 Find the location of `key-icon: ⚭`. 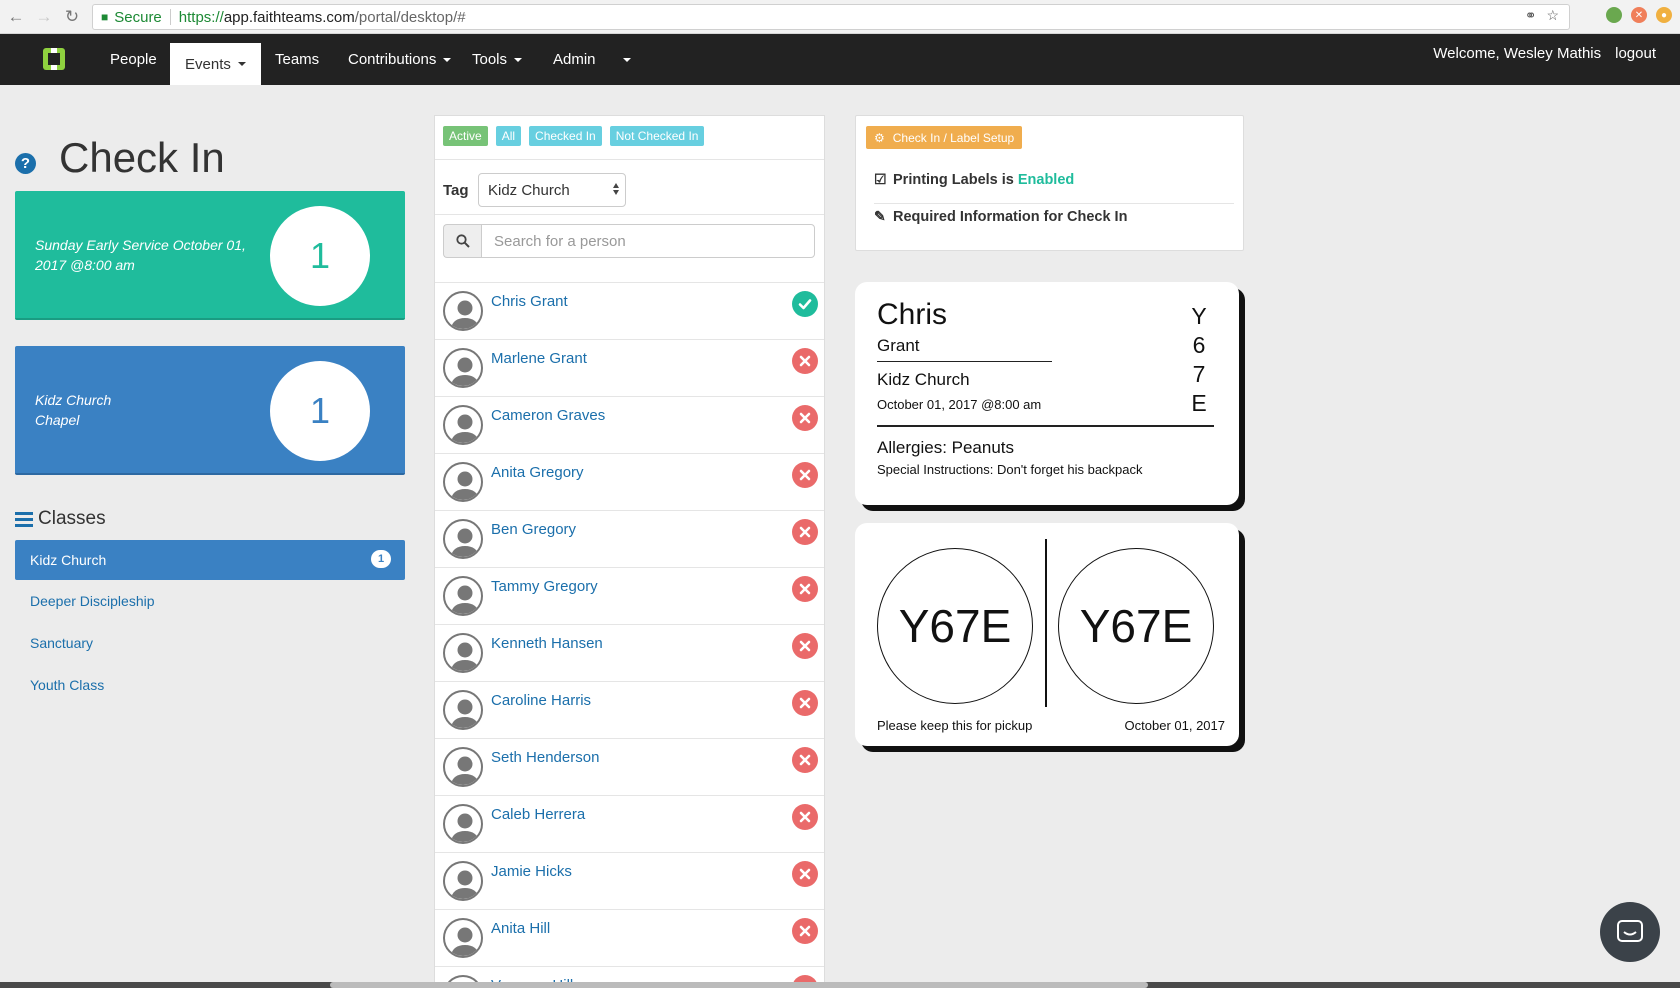

key-icon: ⚭ is located at coordinates (1531, 15).